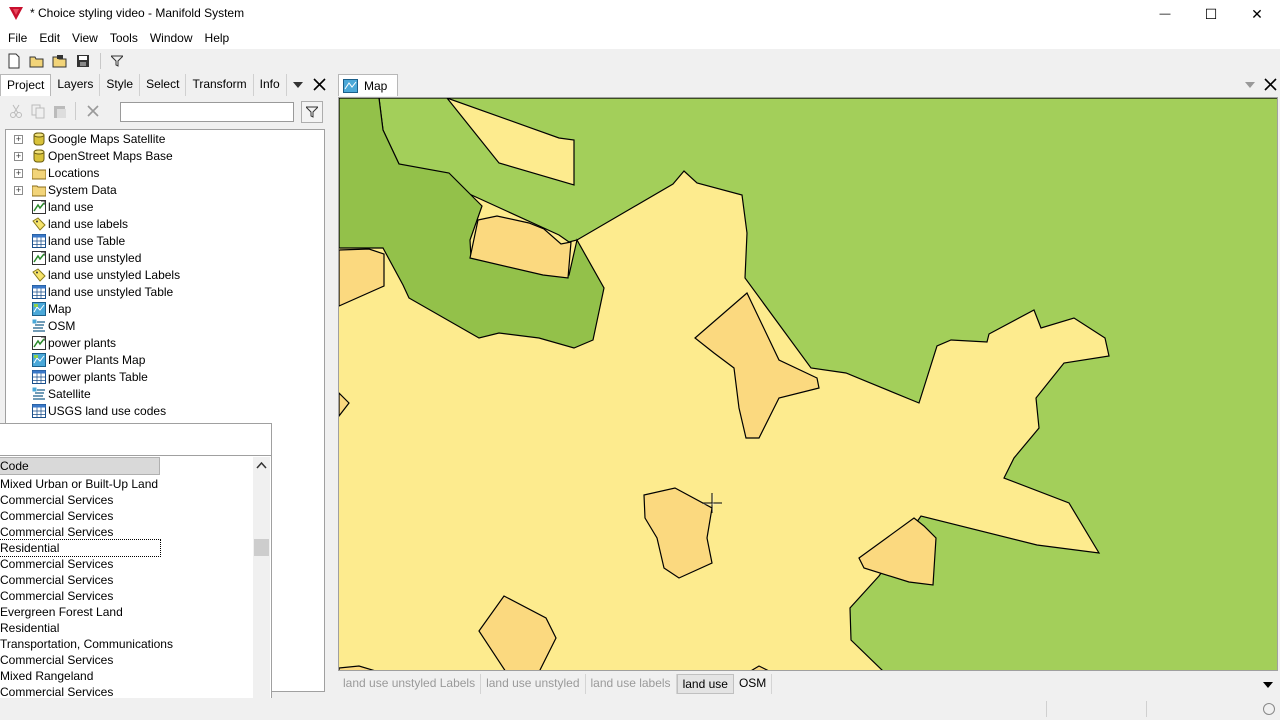 The height and width of the screenshot is (720, 1280). I want to click on tree-item: land use labels, so click(165, 224).